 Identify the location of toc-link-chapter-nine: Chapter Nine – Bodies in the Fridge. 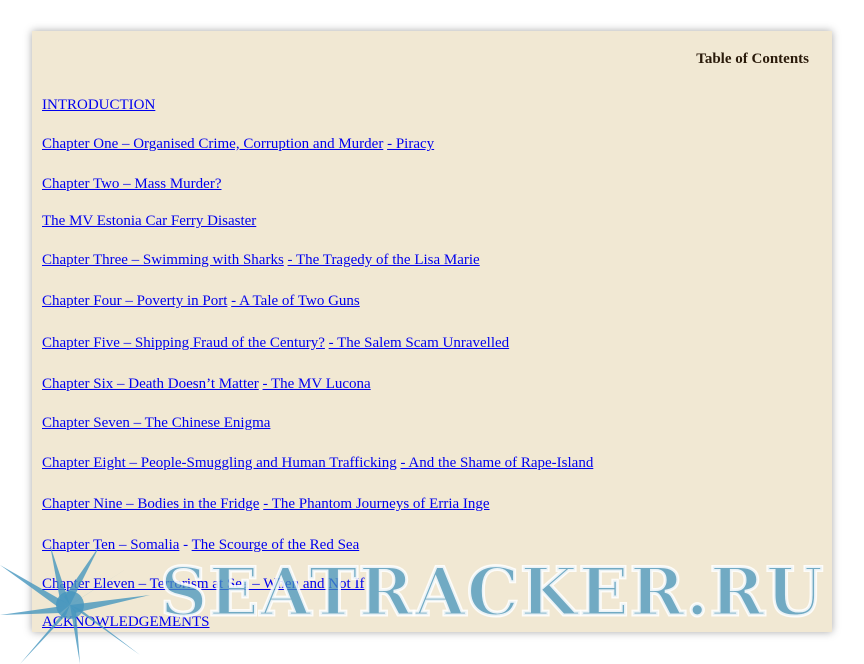
(150, 504).